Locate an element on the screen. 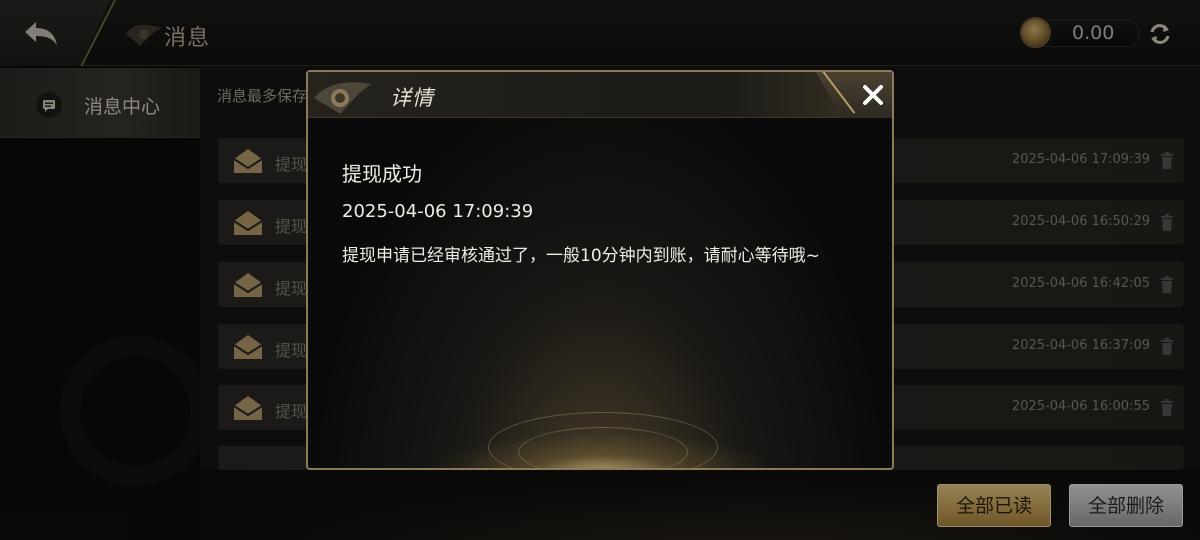  detail-time: 2025-04-06 17:09:39 is located at coordinates (438, 211).